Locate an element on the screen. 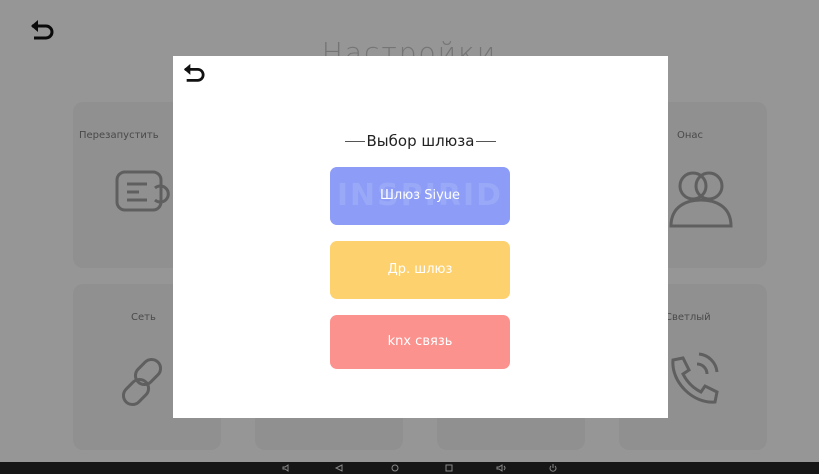 The height and width of the screenshot is (474, 819). option-label: Др. шлюз is located at coordinates (420, 269).